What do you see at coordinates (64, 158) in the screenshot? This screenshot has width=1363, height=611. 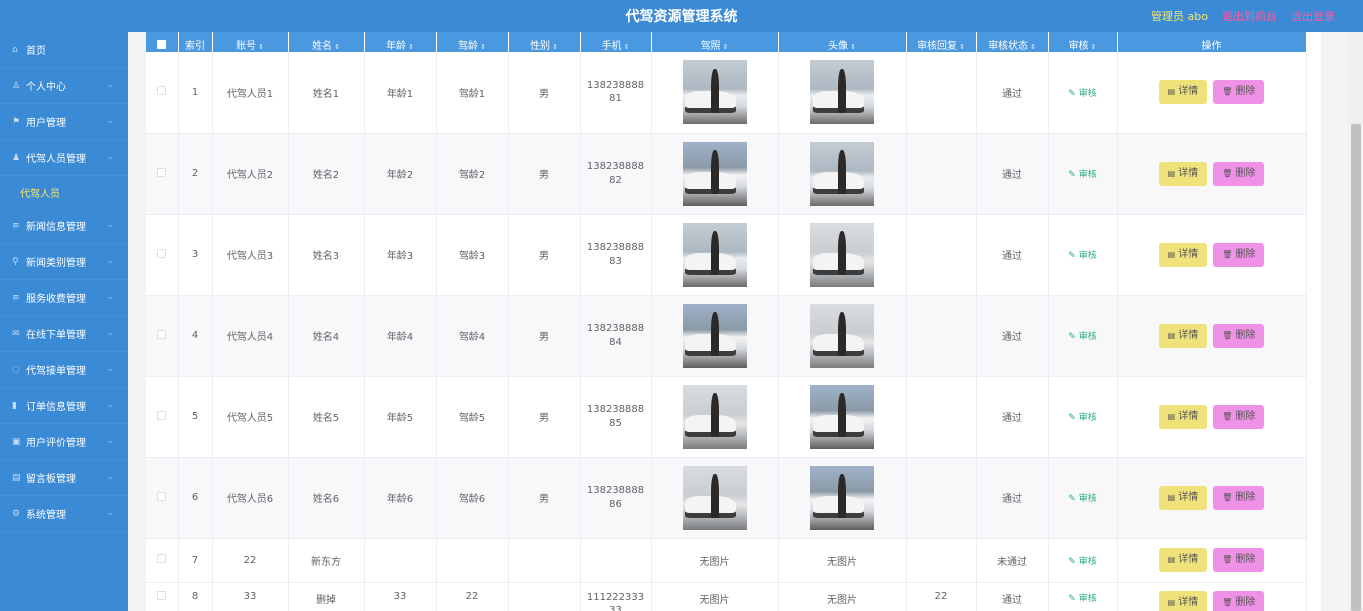 I see `sidebar-item-3: ♟ 代驾人员管理 ⌄` at bounding box center [64, 158].